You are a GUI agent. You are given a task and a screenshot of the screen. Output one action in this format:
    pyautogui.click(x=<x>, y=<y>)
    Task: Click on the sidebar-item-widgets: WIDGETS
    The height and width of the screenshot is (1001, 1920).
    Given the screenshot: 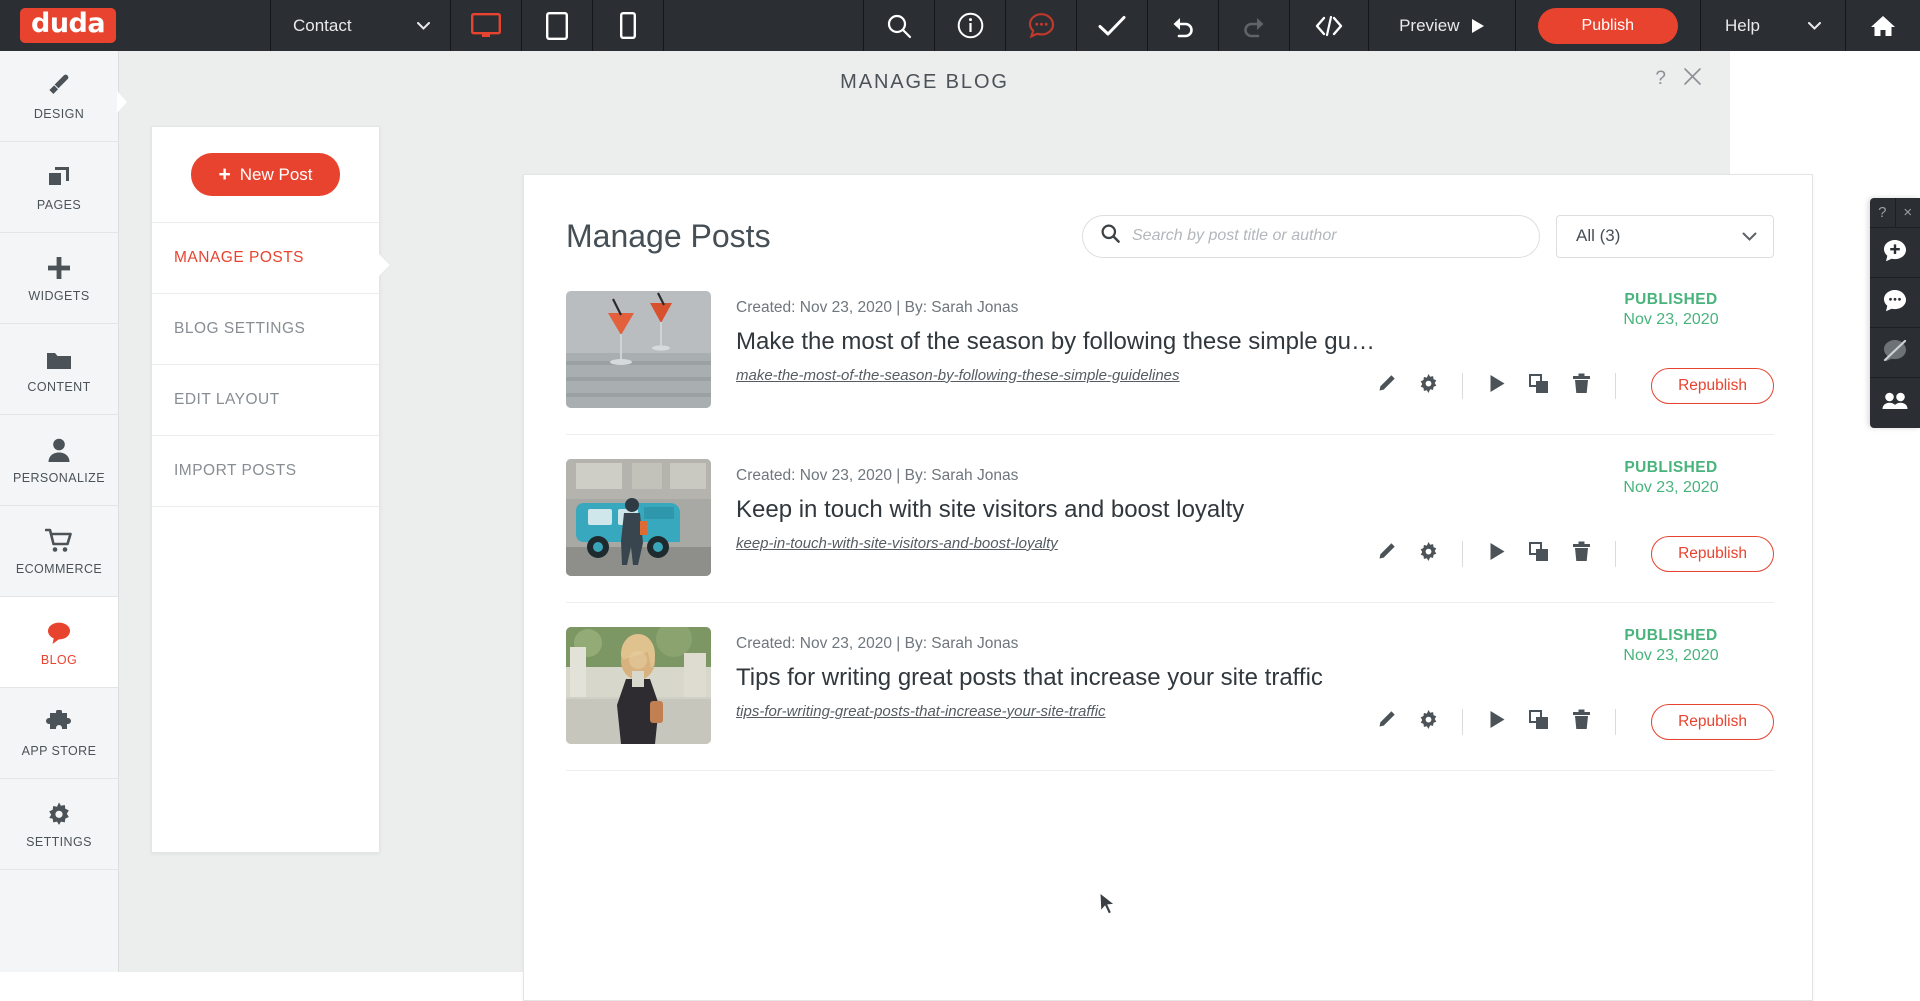 What is the action you would take?
    pyautogui.click(x=59, y=278)
    